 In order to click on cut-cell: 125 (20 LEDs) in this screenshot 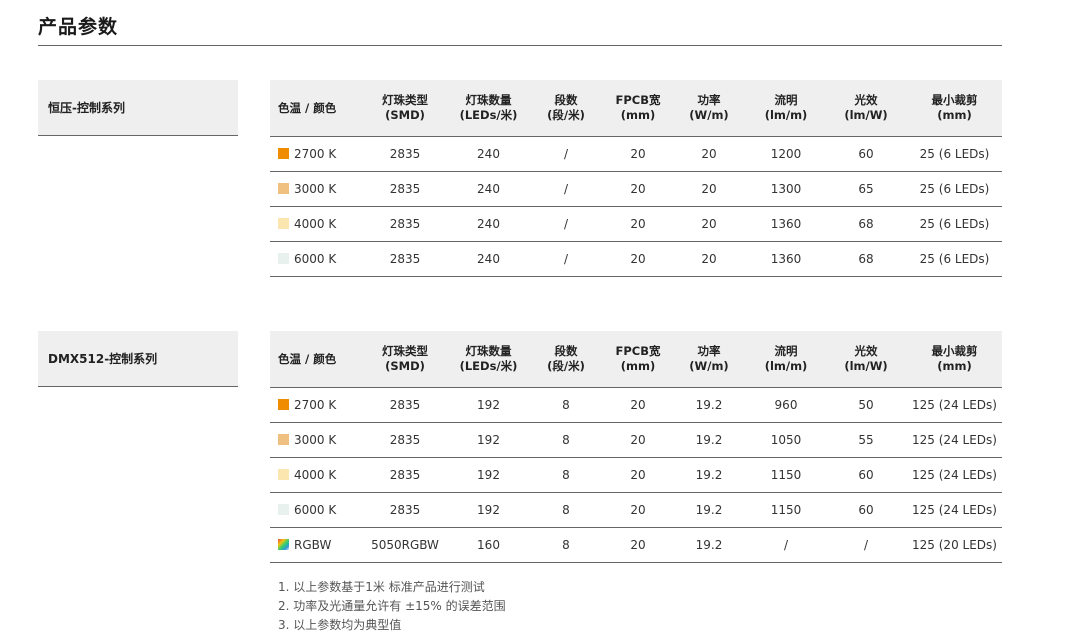, I will do `click(954, 545)`.